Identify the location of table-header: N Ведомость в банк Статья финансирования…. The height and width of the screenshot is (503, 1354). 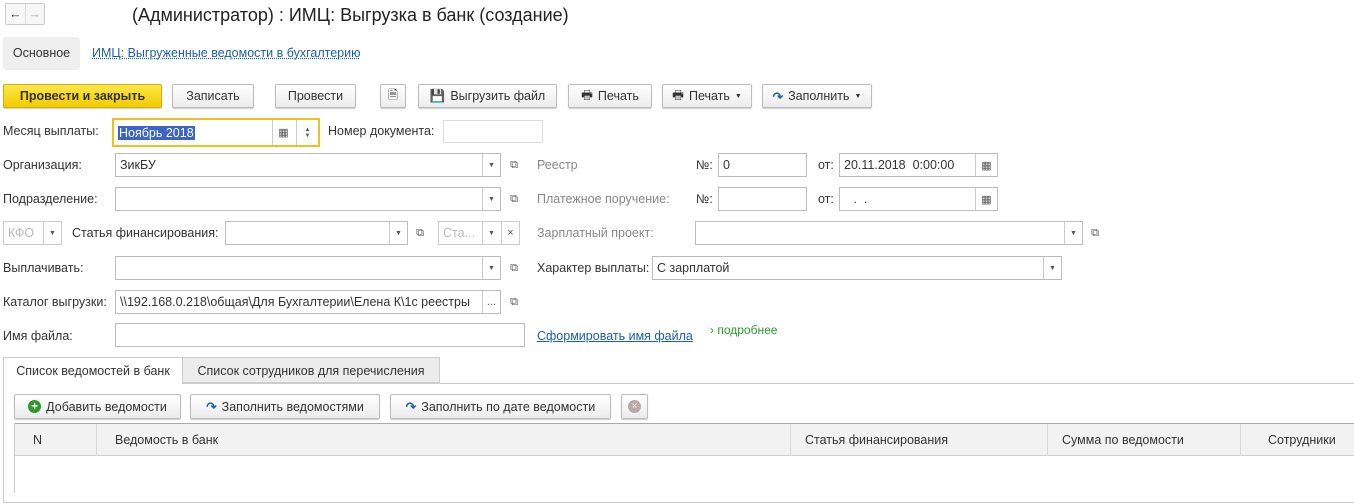
(684, 439).